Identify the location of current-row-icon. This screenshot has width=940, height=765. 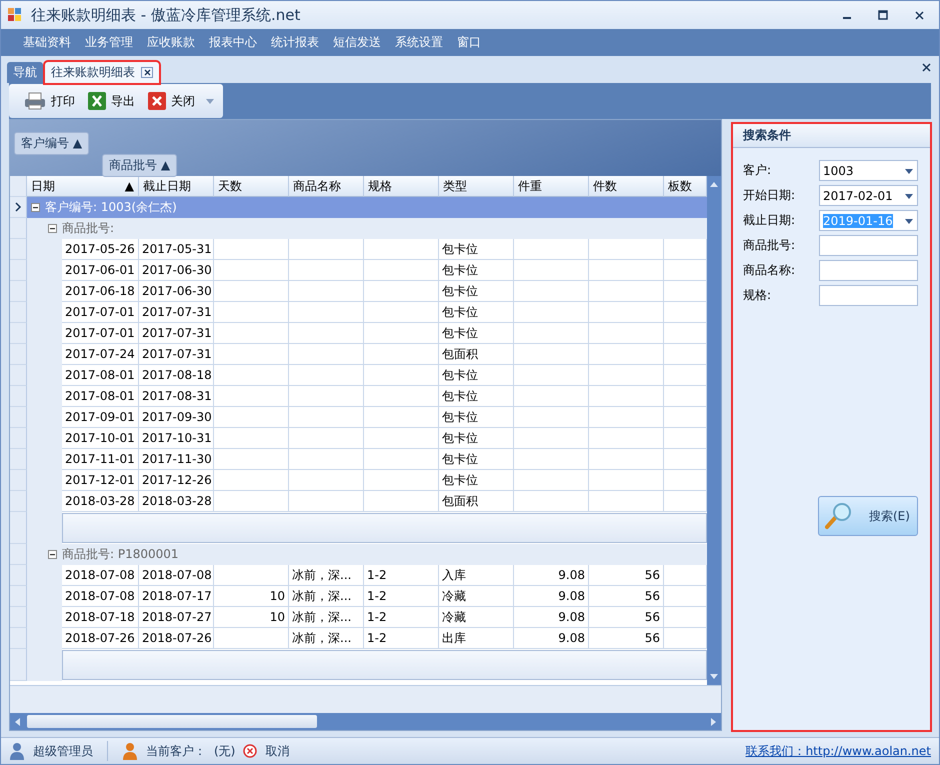
(18, 207).